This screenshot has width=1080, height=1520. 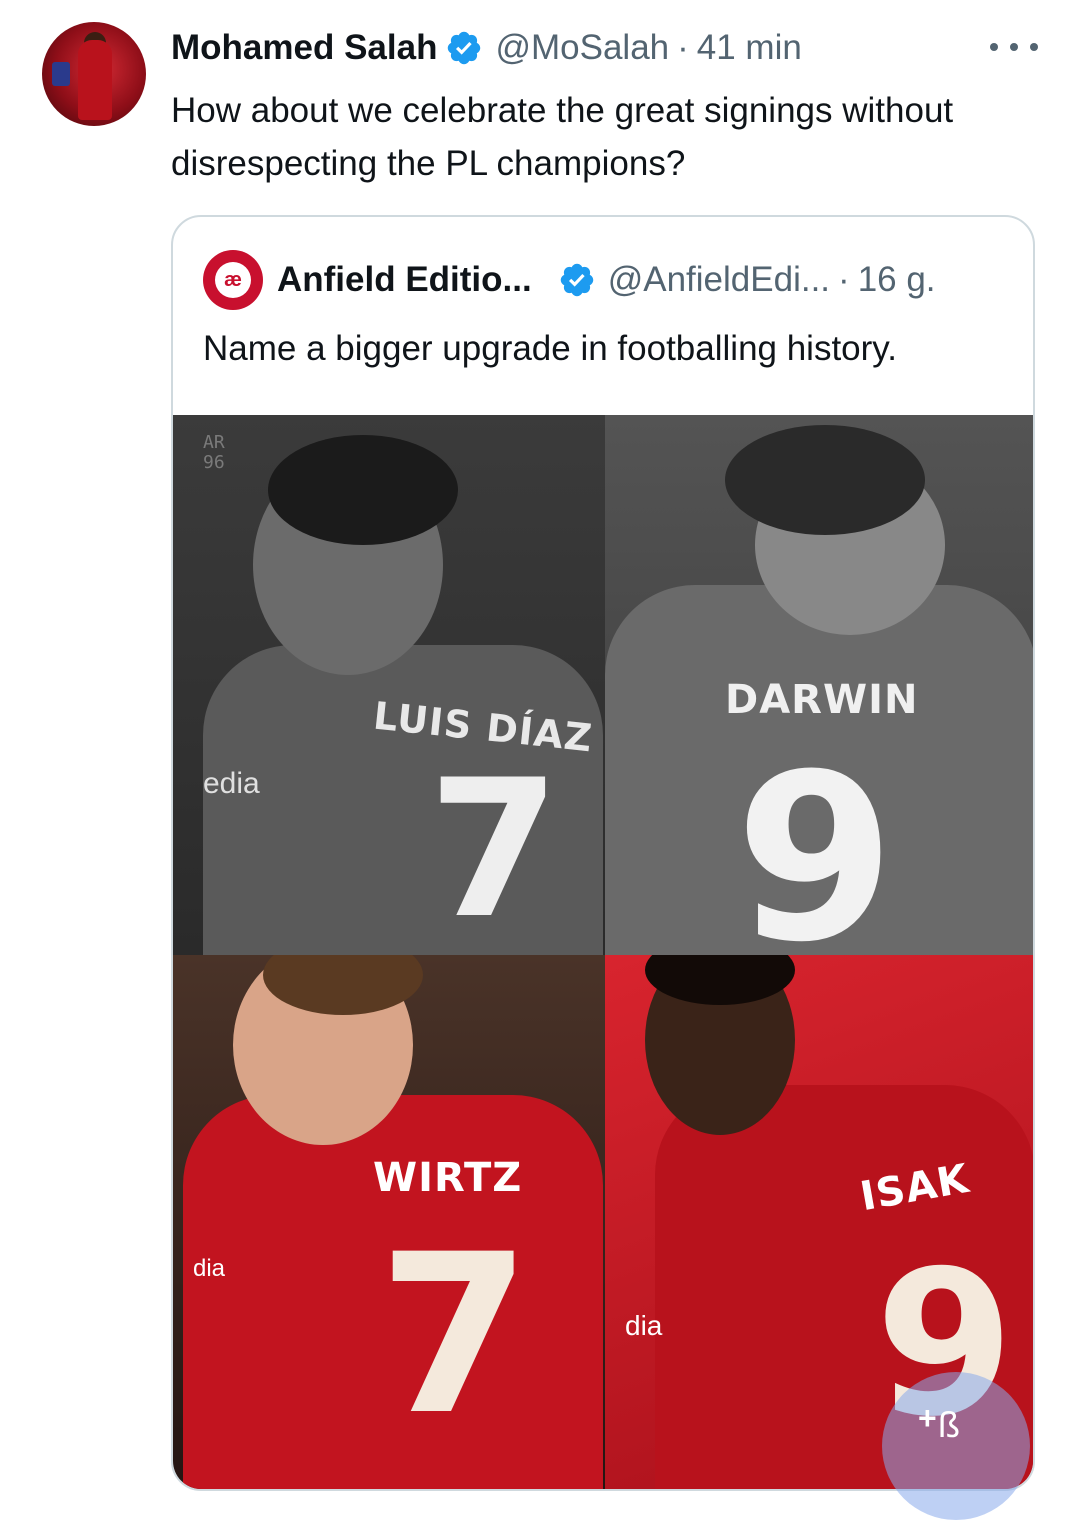 I want to click on tweet-timestamp: 41 min, so click(x=749, y=48).